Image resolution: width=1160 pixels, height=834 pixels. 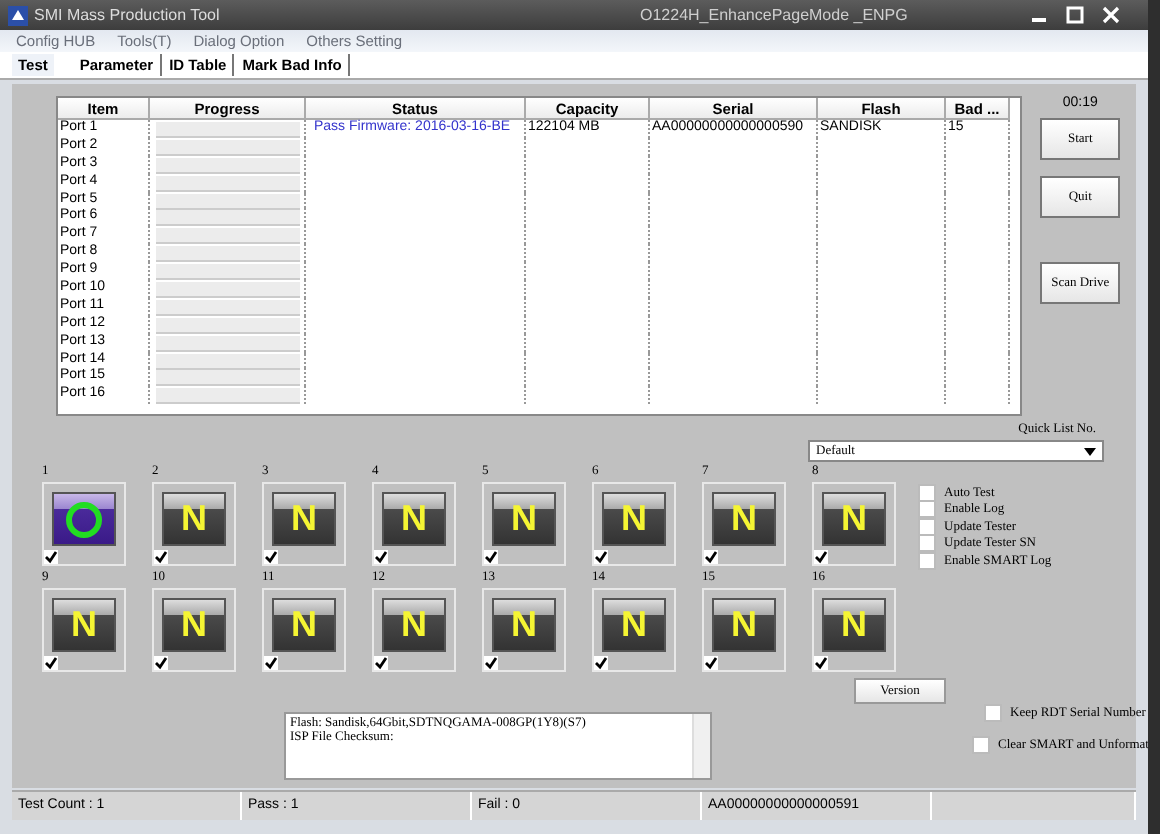 What do you see at coordinates (775, 15) in the screenshot?
I see `window-subtitle: O1224H_EnhancePageMode _ENPG` at bounding box center [775, 15].